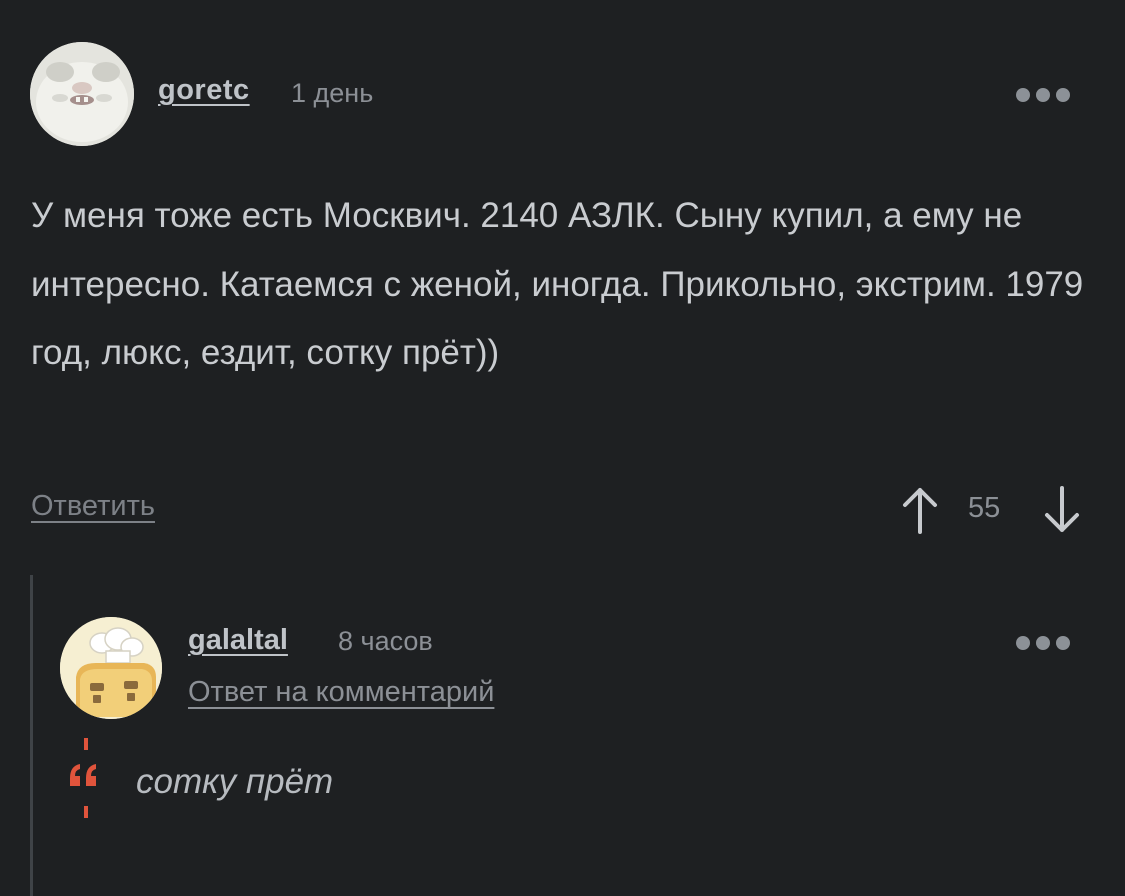 This screenshot has width=1125, height=896. I want to click on quoted-text: сотку прёт, so click(235, 781).